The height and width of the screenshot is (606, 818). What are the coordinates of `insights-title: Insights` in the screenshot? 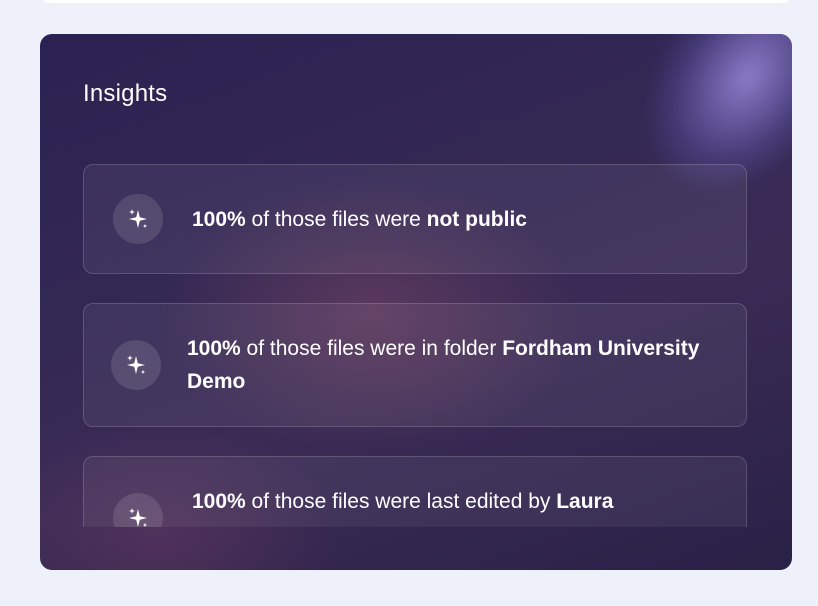 It's located at (125, 93).